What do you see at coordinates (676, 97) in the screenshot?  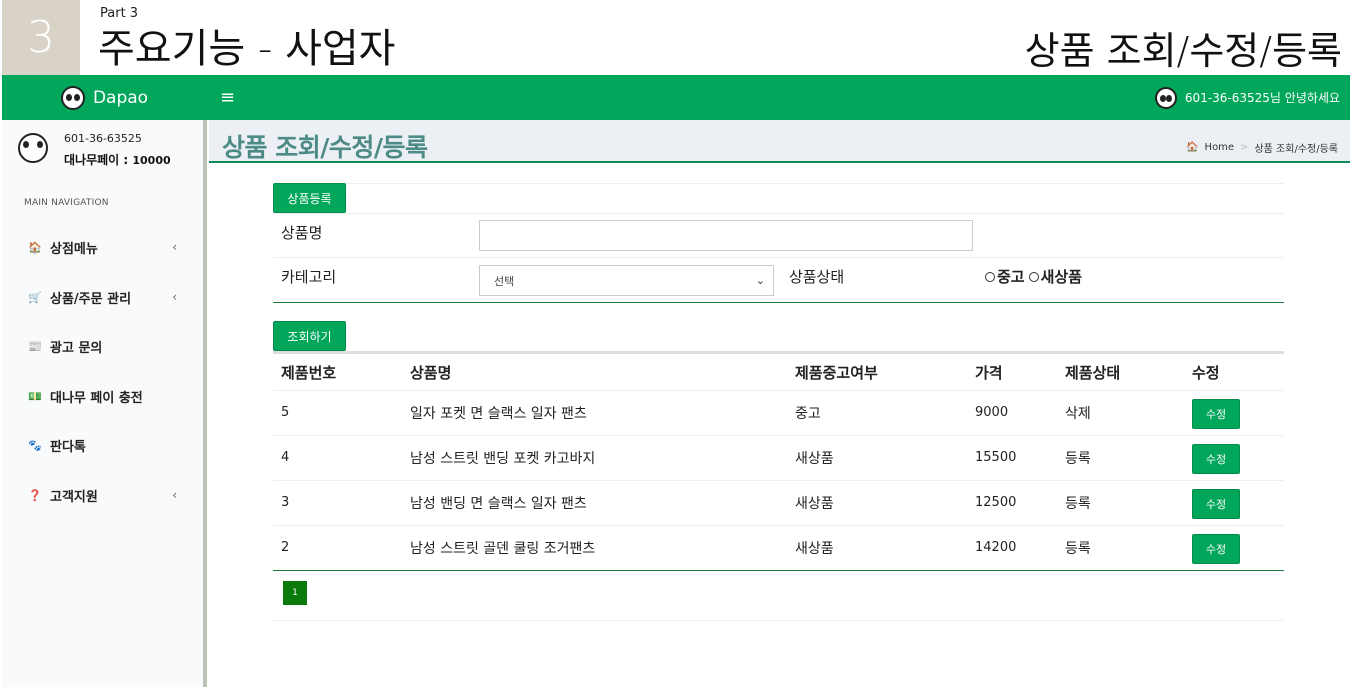 I see `top-navbar: Dapao ≡ 601-36-63525님 안녕하세요` at bounding box center [676, 97].